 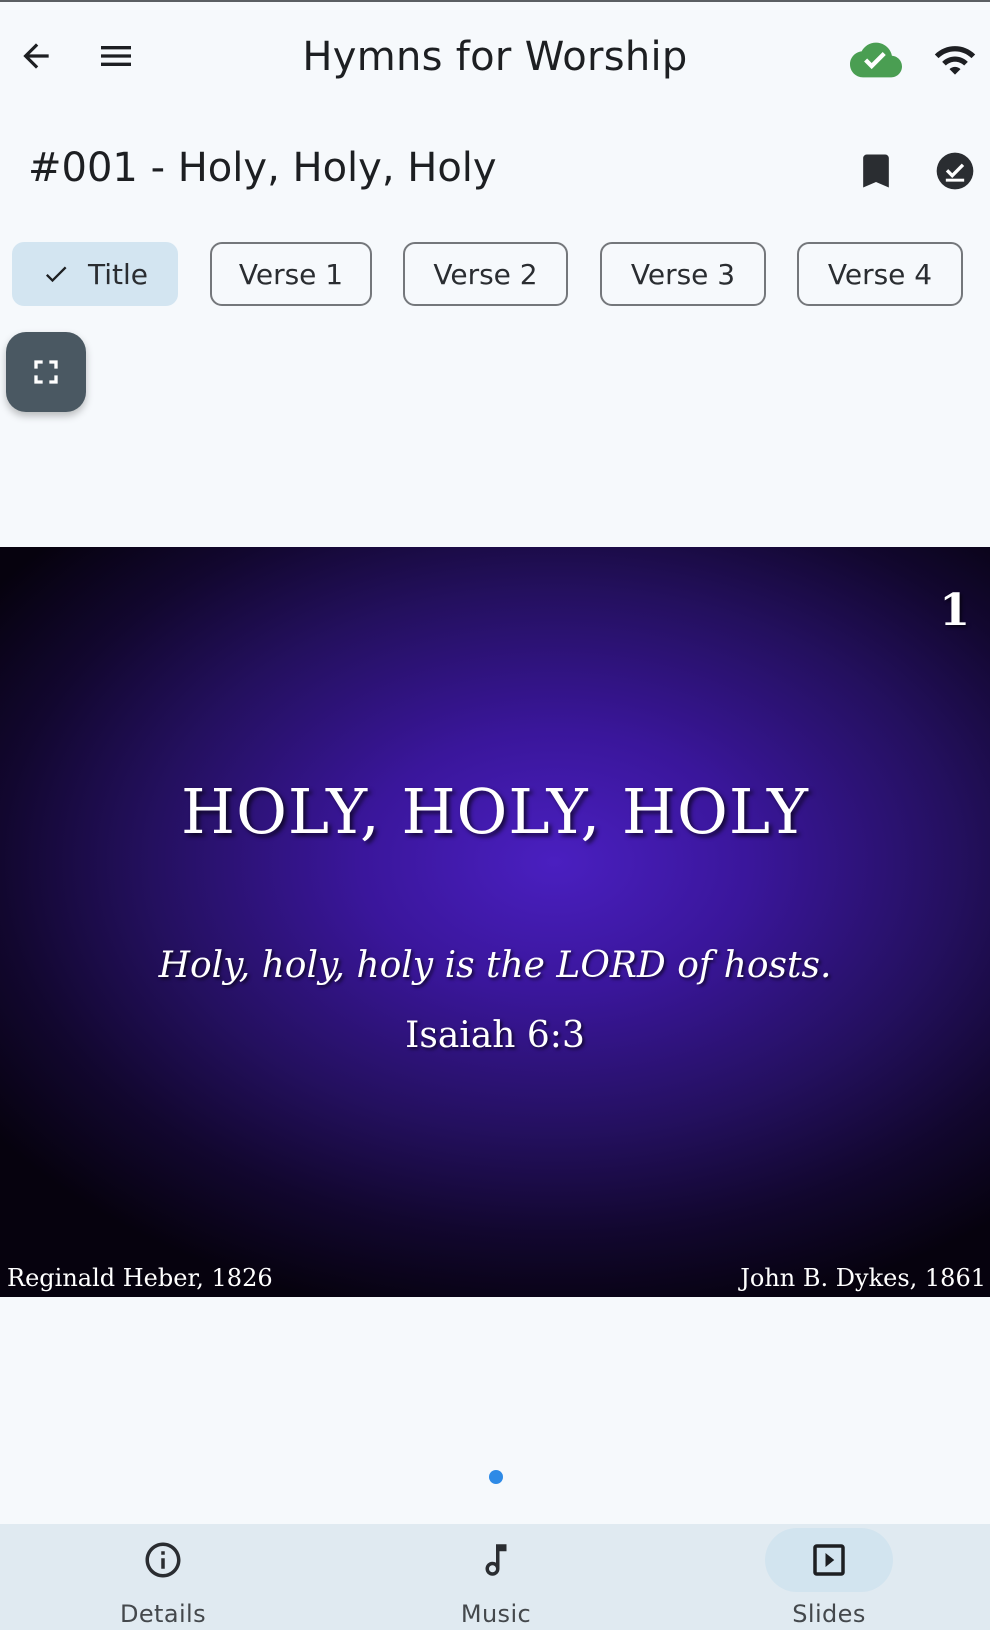 I want to click on slideshow-icon, so click(x=829, y=1560).